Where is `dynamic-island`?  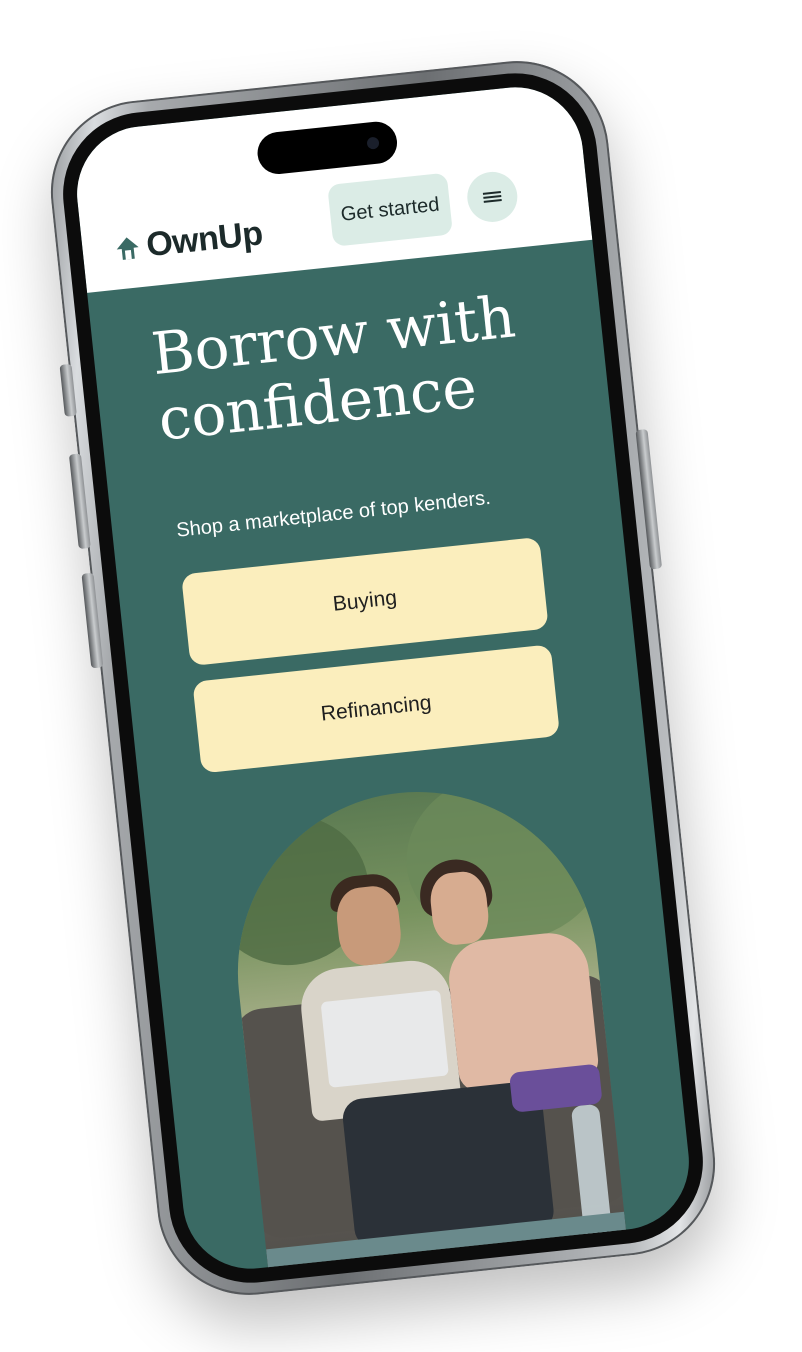 dynamic-island is located at coordinates (327, 148).